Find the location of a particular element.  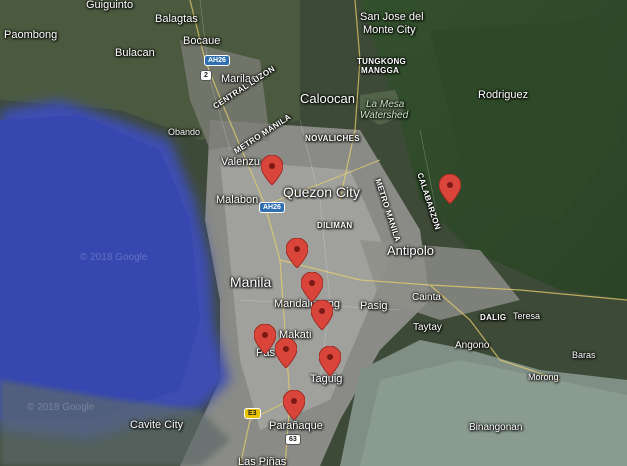

label-cainta: Cainta is located at coordinates (426, 297).